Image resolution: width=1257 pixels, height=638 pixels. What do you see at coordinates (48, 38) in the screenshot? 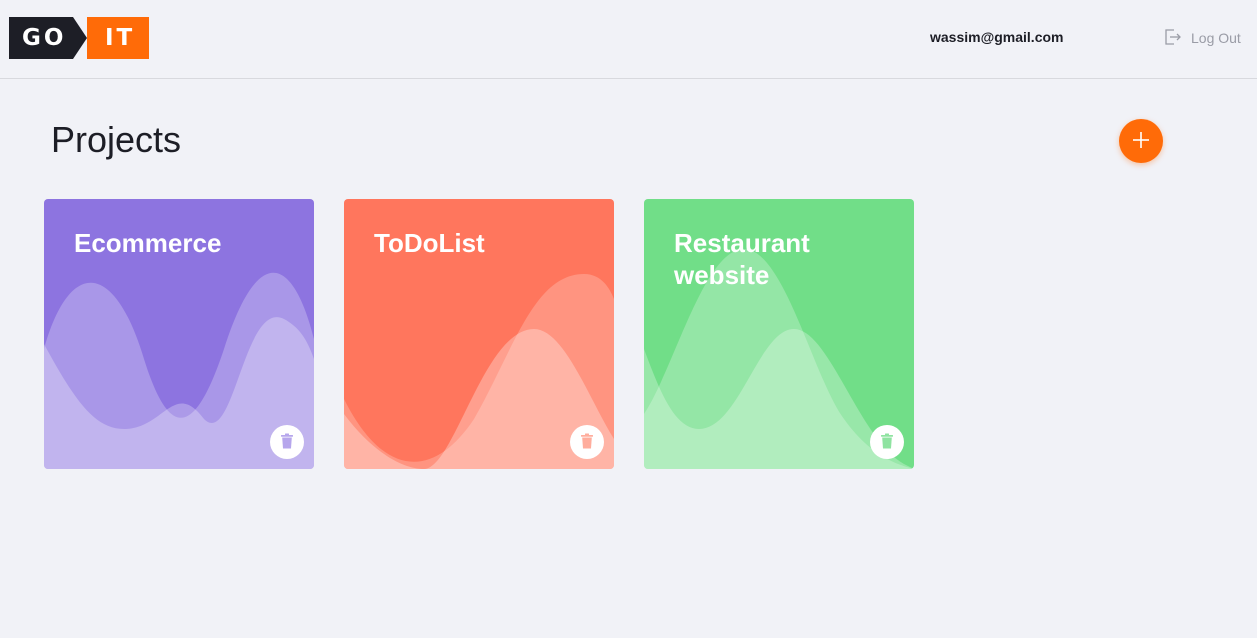
I see `logo-left: GO` at bounding box center [48, 38].